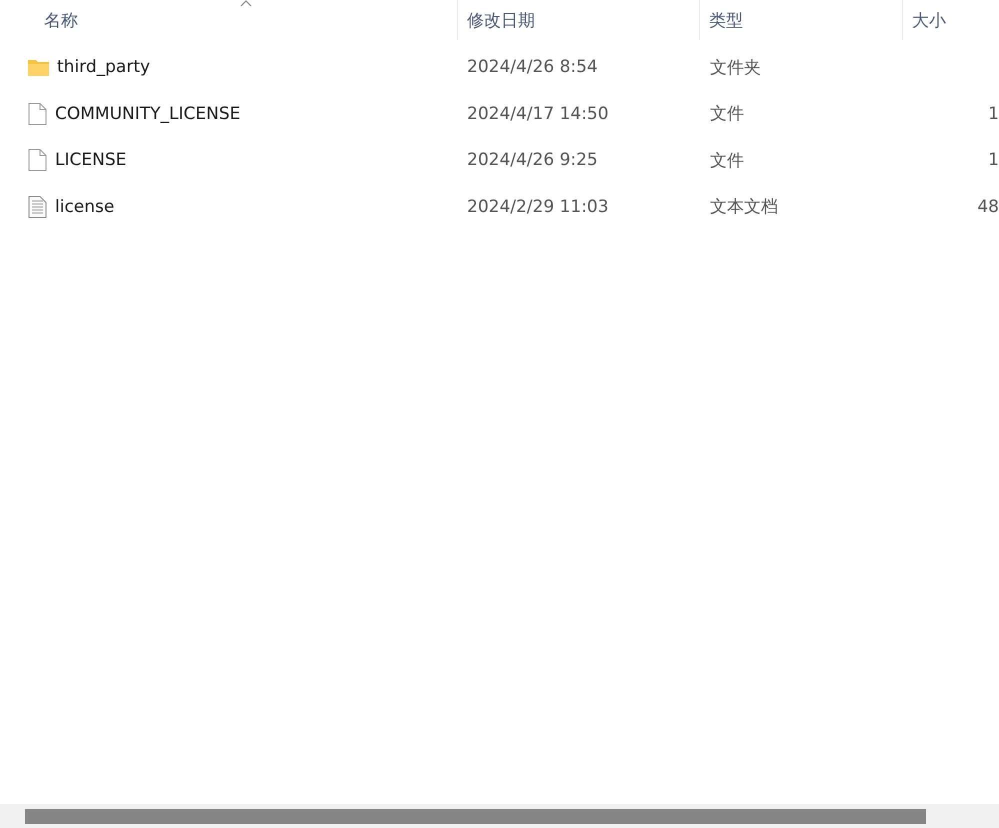 The width and height of the screenshot is (999, 828). Describe the element at coordinates (538, 206) in the screenshot. I see `modified-date: 2024/2/29 11:03` at that location.